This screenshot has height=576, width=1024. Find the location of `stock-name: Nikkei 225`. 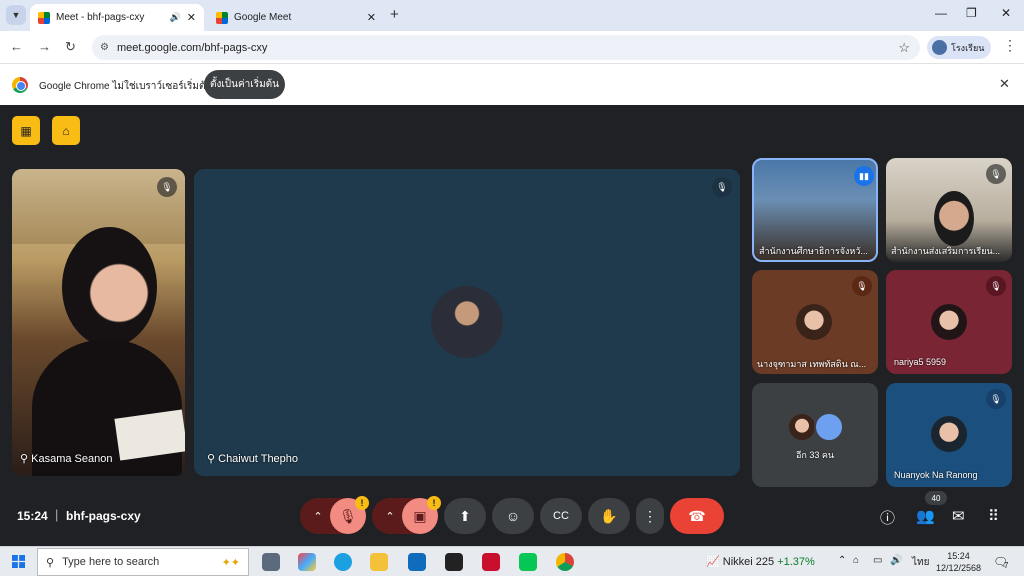

stock-name: Nikkei 225 is located at coordinates (748, 562).